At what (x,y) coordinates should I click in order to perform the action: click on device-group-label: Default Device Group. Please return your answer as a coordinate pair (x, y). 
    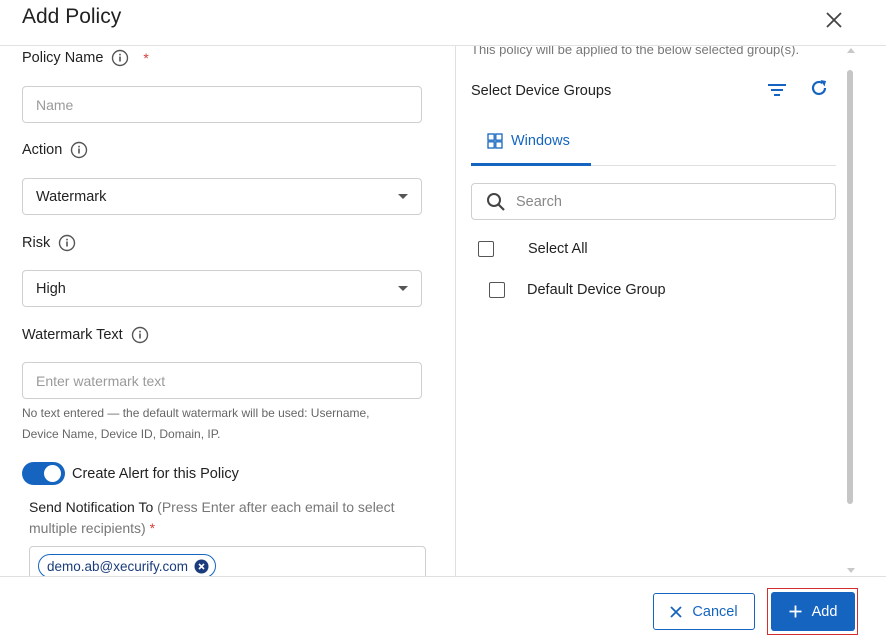
    Looking at the image, I should click on (596, 290).